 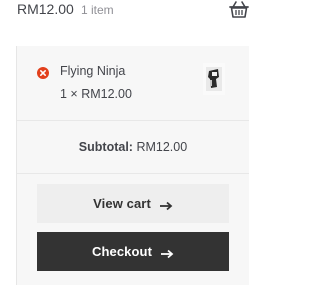 I want to click on cart-header: RM12.00 1 item, so click(x=132, y=20).